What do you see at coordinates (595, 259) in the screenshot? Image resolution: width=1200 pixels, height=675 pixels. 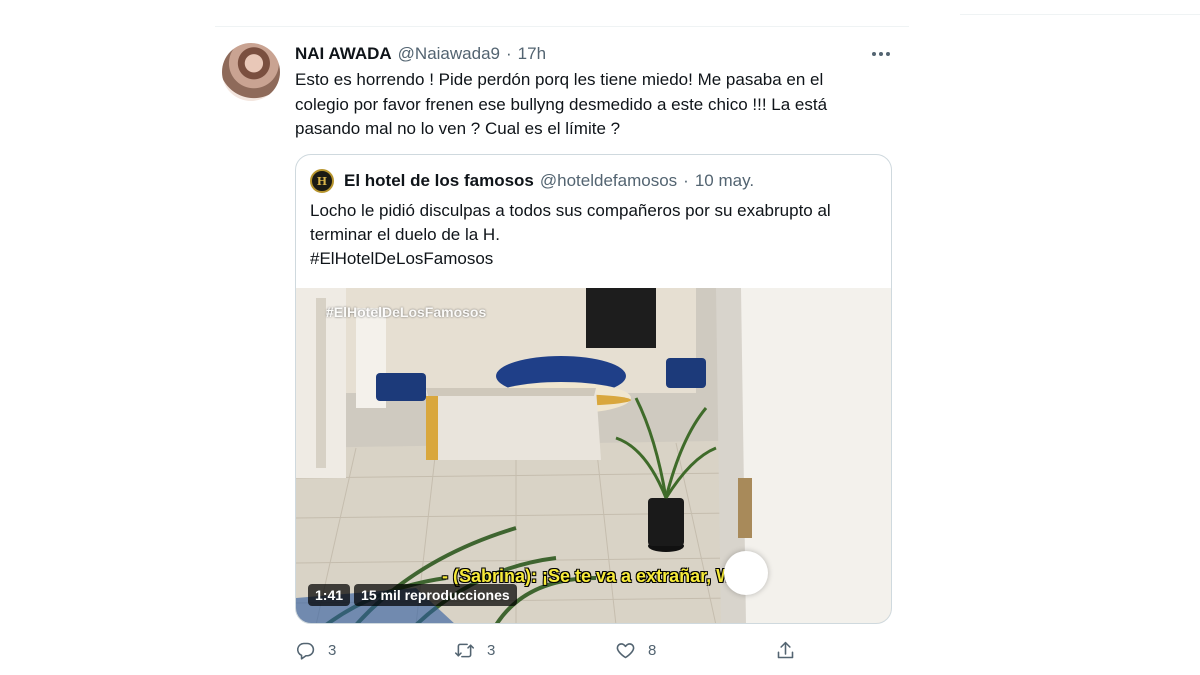 I see `hashtag-link: #ElHotelDeLosFamosos` at bounding box center [595, 259].